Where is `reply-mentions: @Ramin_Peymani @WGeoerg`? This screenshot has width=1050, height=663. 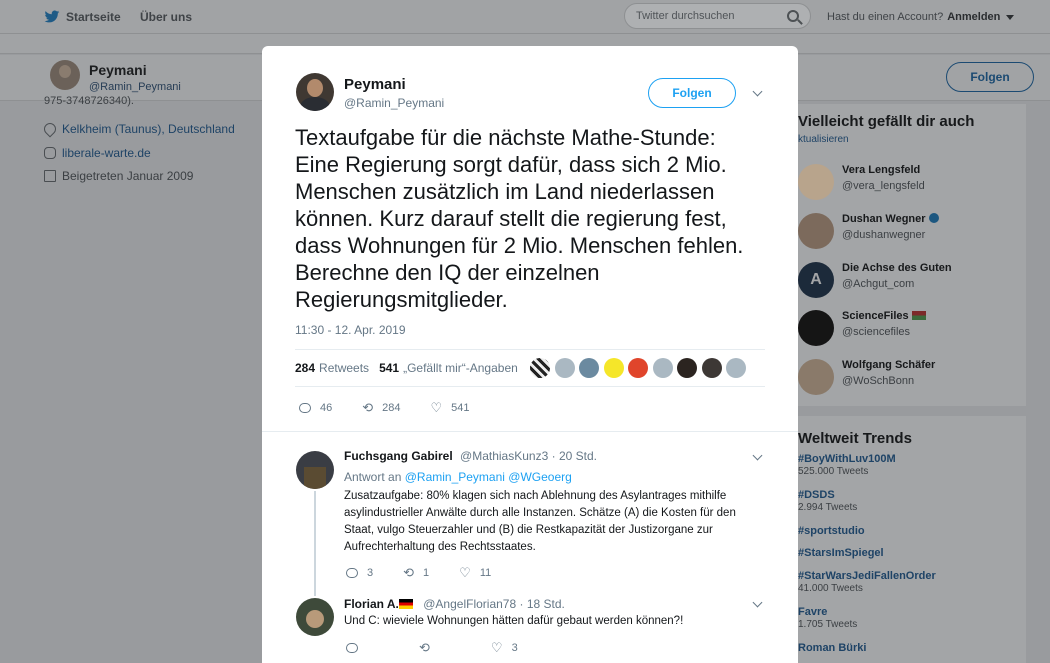
reply-mentions: @Ramin_Peymani @WGeoerg is located at coordinates (488, 477).